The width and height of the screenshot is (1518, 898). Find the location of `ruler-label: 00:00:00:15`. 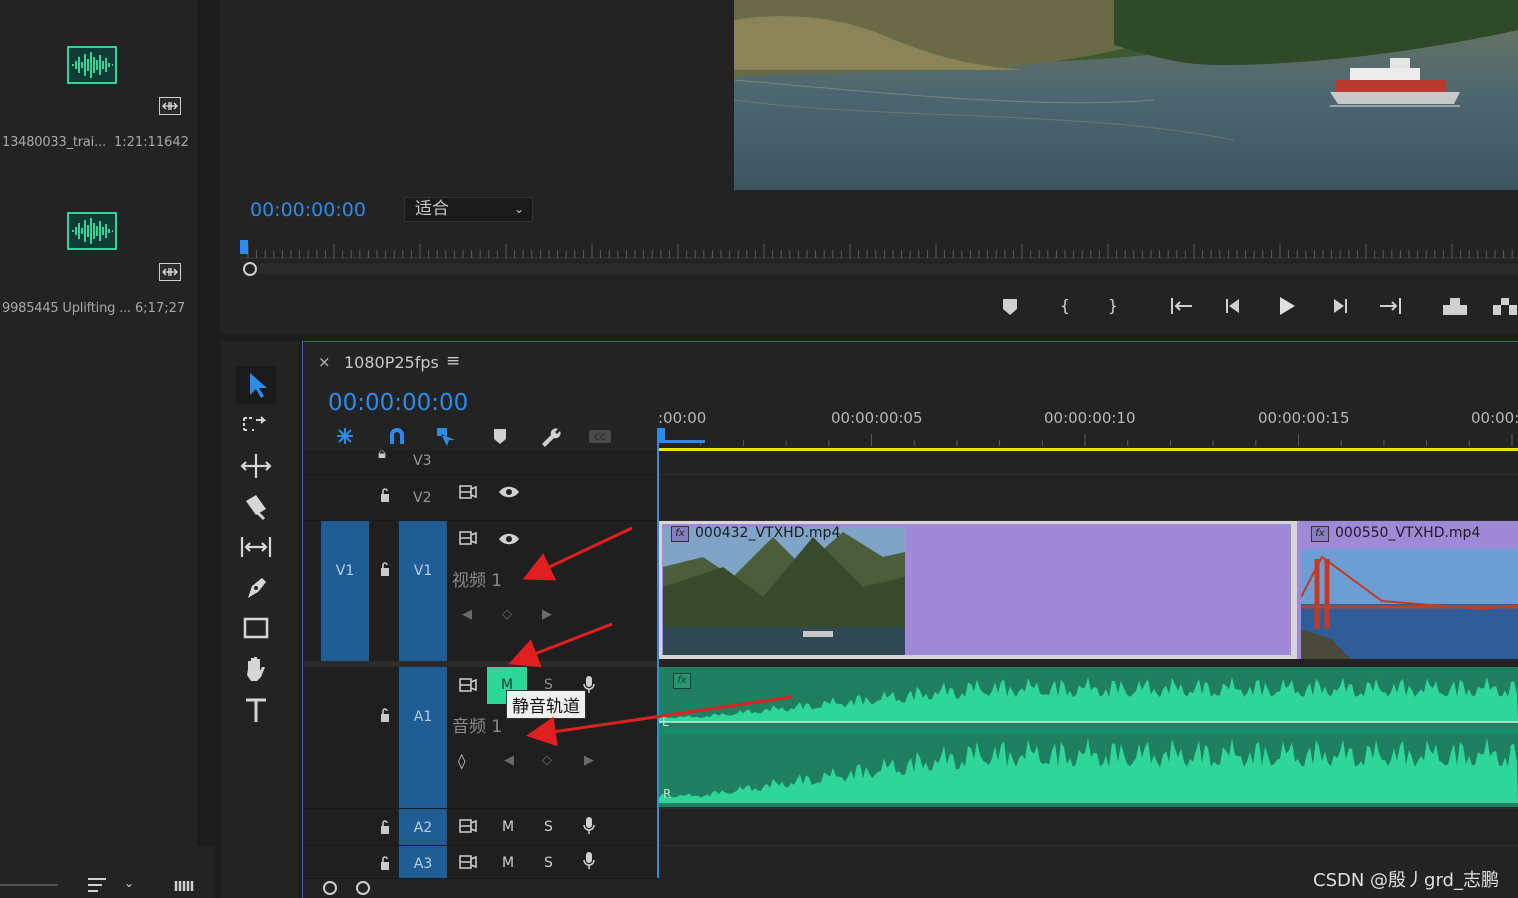

ruler-label: 00:00:00:15 is located at coordinates (1304, 418).